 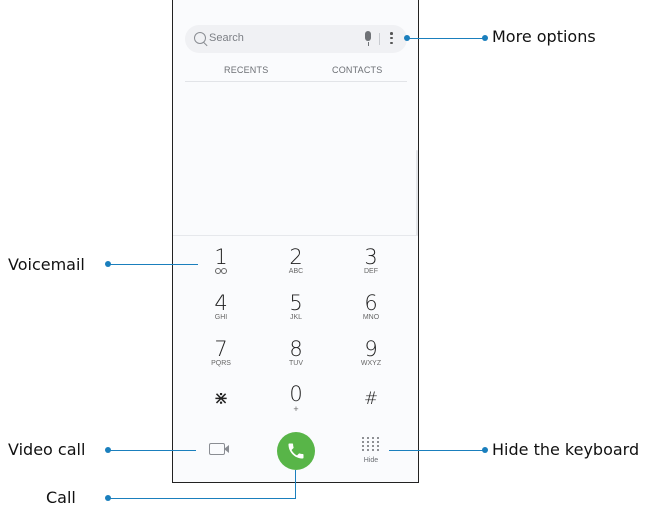 I want to click on tab-recents: RECENTS, so click(x=246, y=70).